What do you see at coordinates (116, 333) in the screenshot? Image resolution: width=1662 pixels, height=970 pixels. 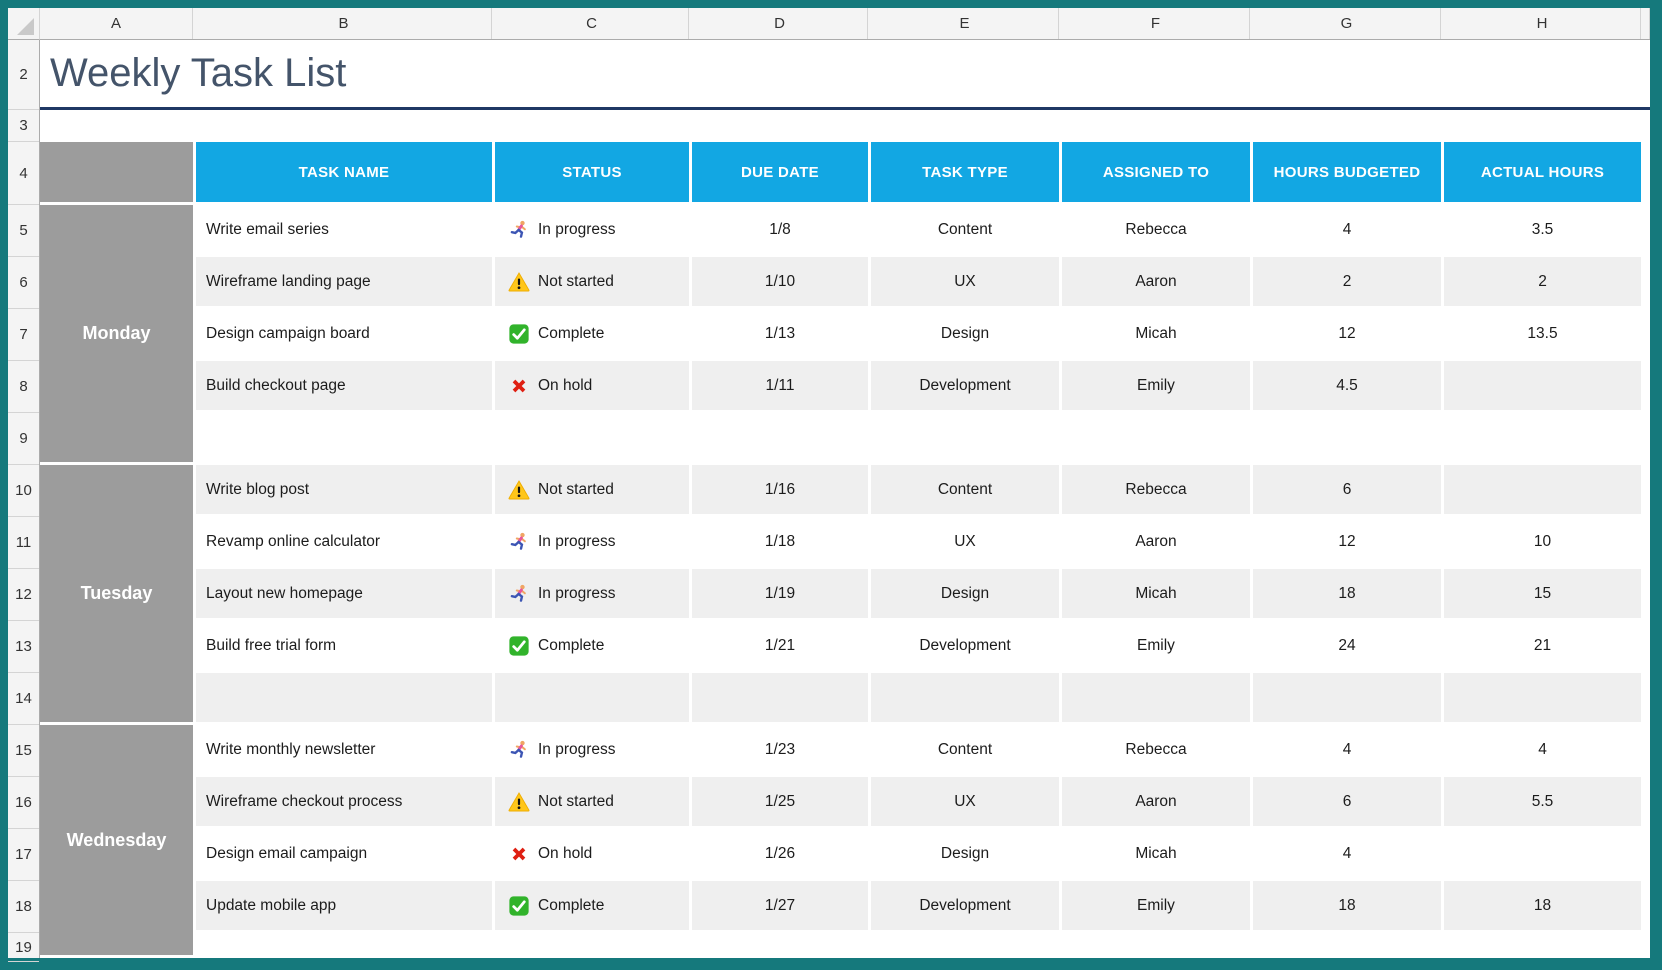 I see `day-cell-monday: Monday` at bounding box center [116, 333].